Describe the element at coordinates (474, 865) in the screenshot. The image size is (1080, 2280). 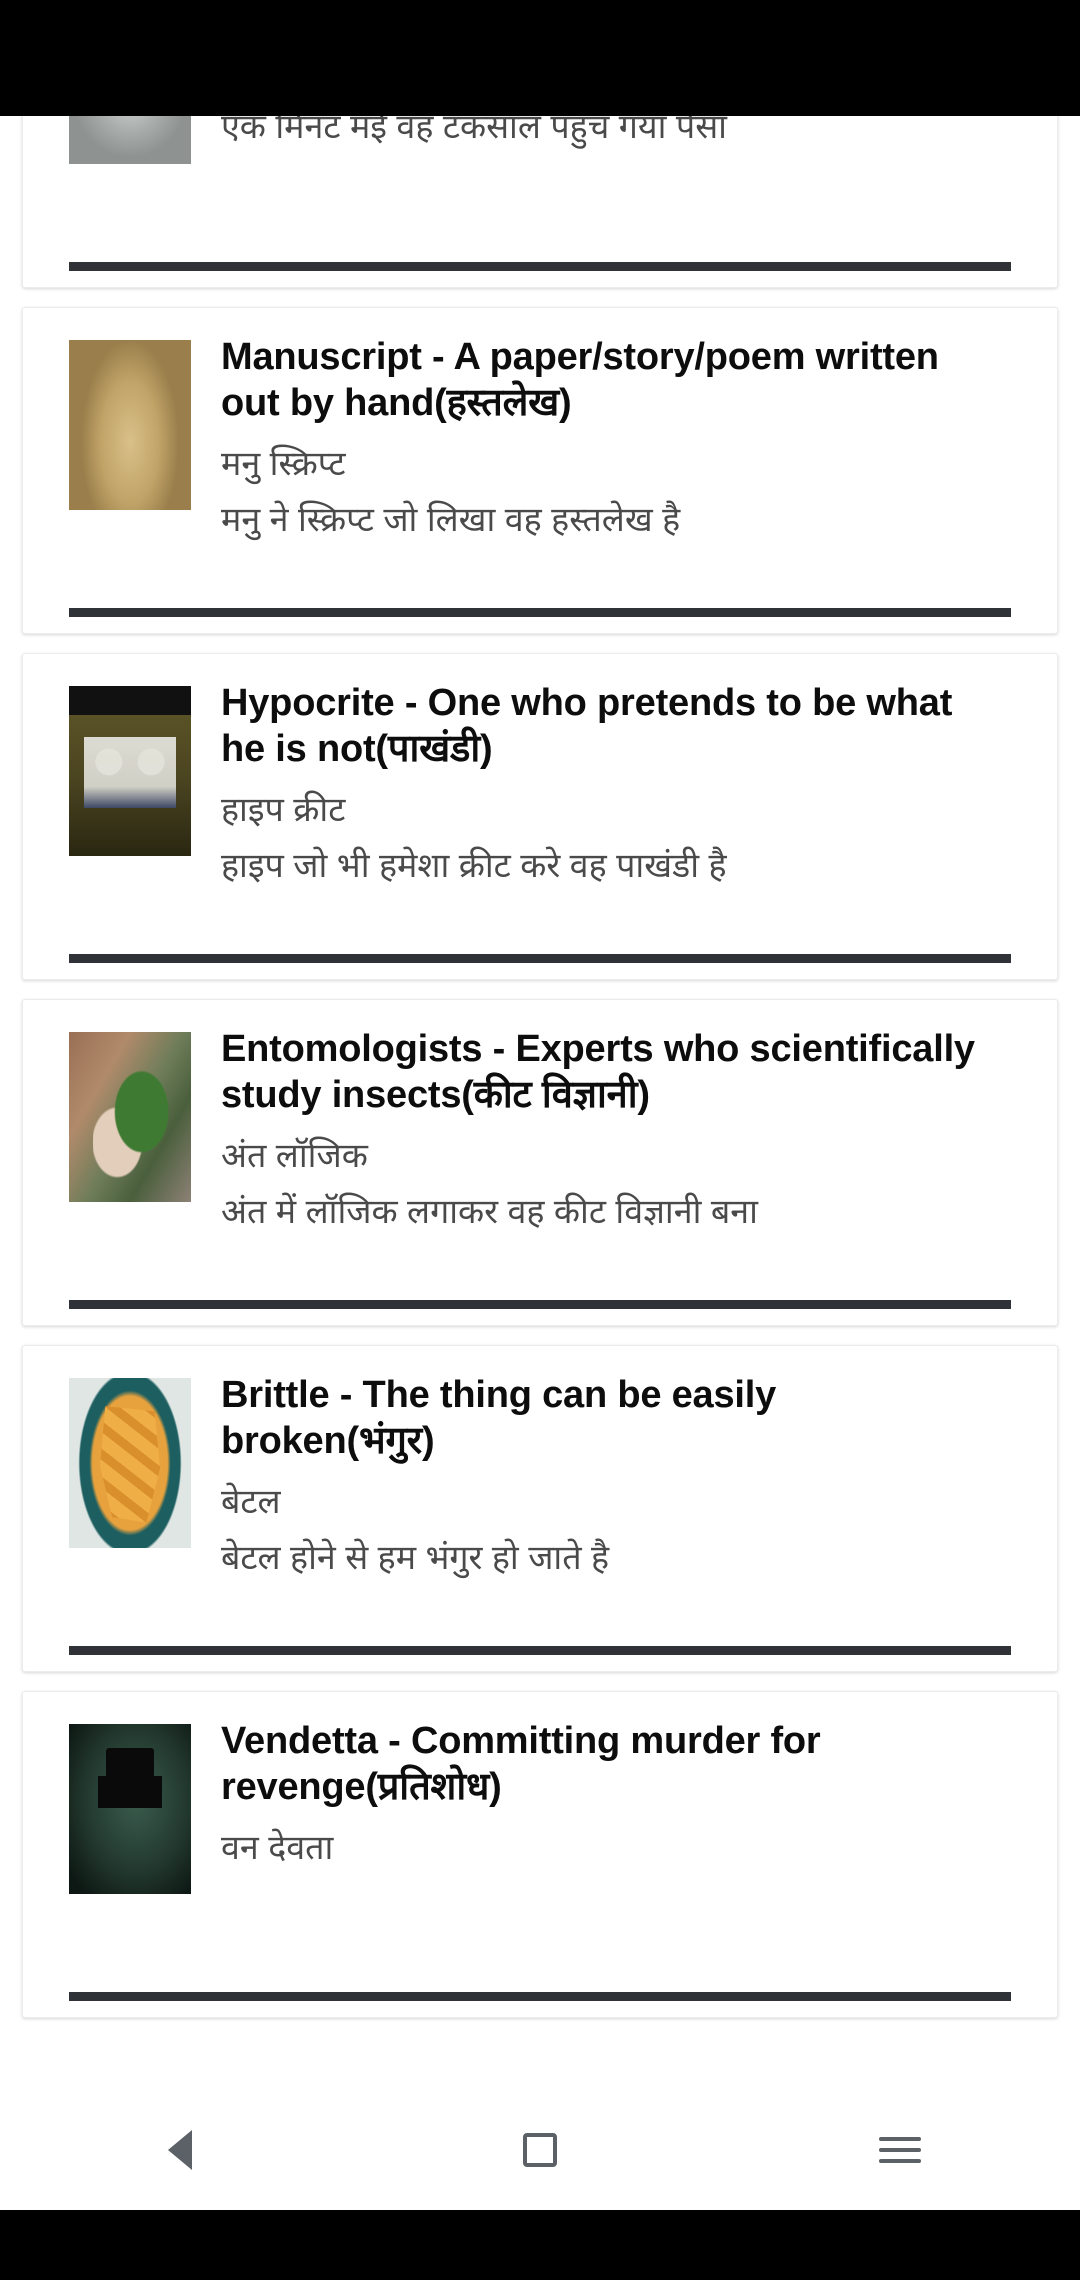
I see `card-sentence: हाइप जो भी हमेशा क्रीट करे वह पाखंडी है` at that location.